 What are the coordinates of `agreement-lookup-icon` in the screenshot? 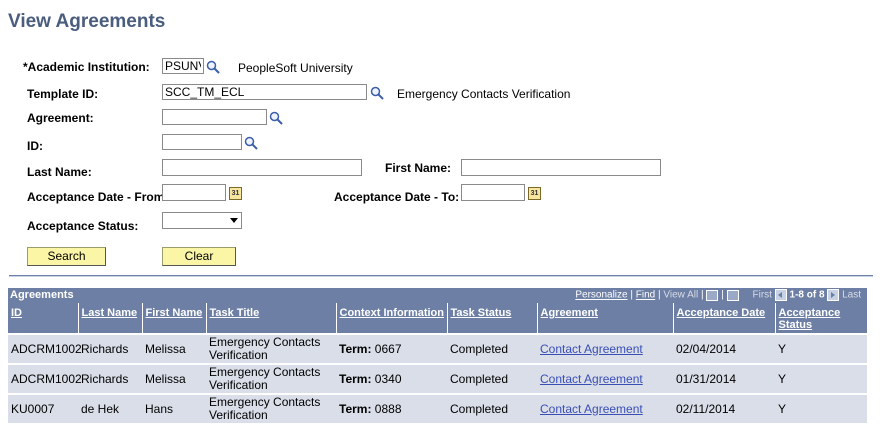 It's located at (276, 118).